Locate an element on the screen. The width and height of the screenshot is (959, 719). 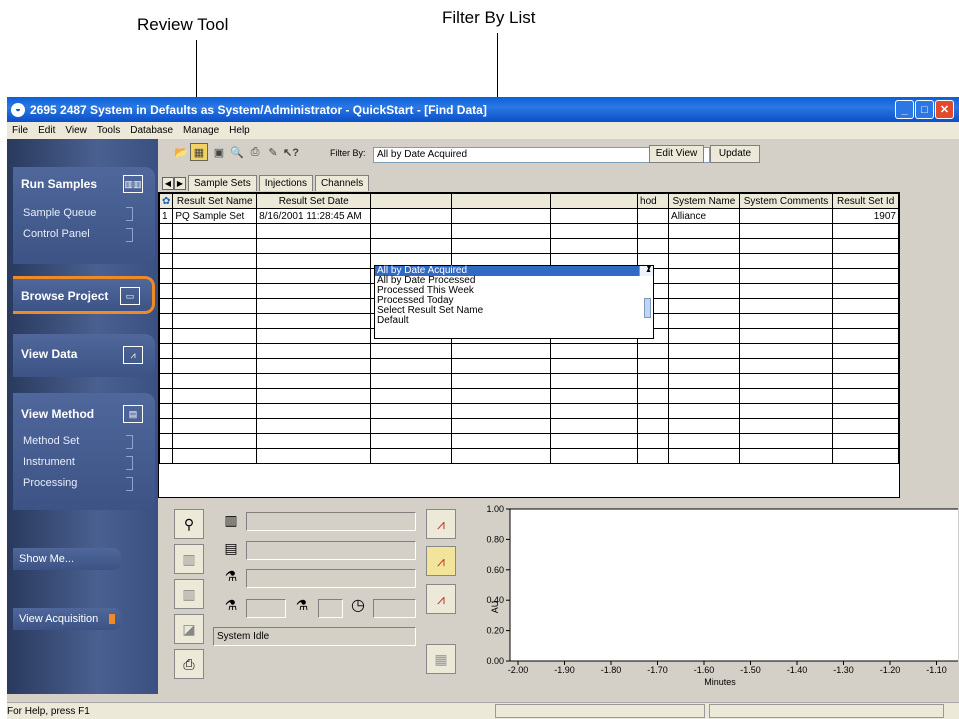
stop-icon: ◪ is located at coordinates (189, 629).